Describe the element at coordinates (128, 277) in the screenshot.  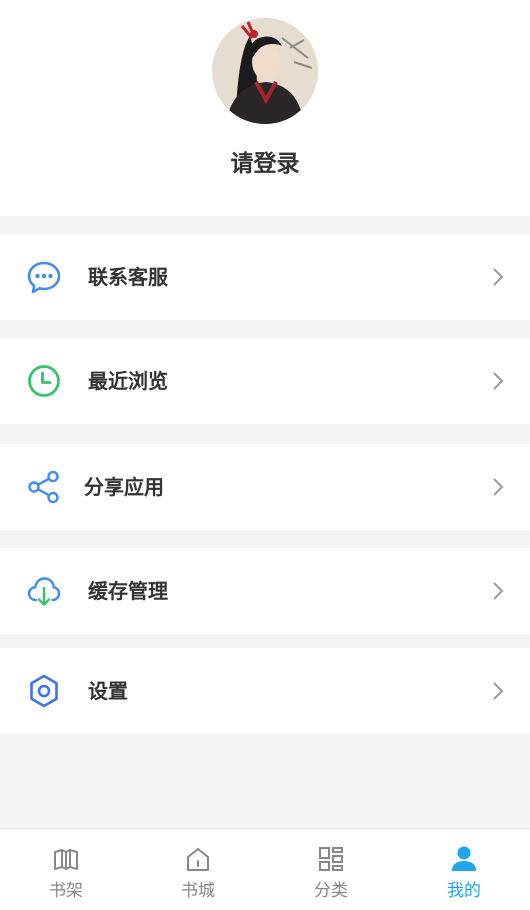
I see `menu-item-label: 联系客服` at that location.